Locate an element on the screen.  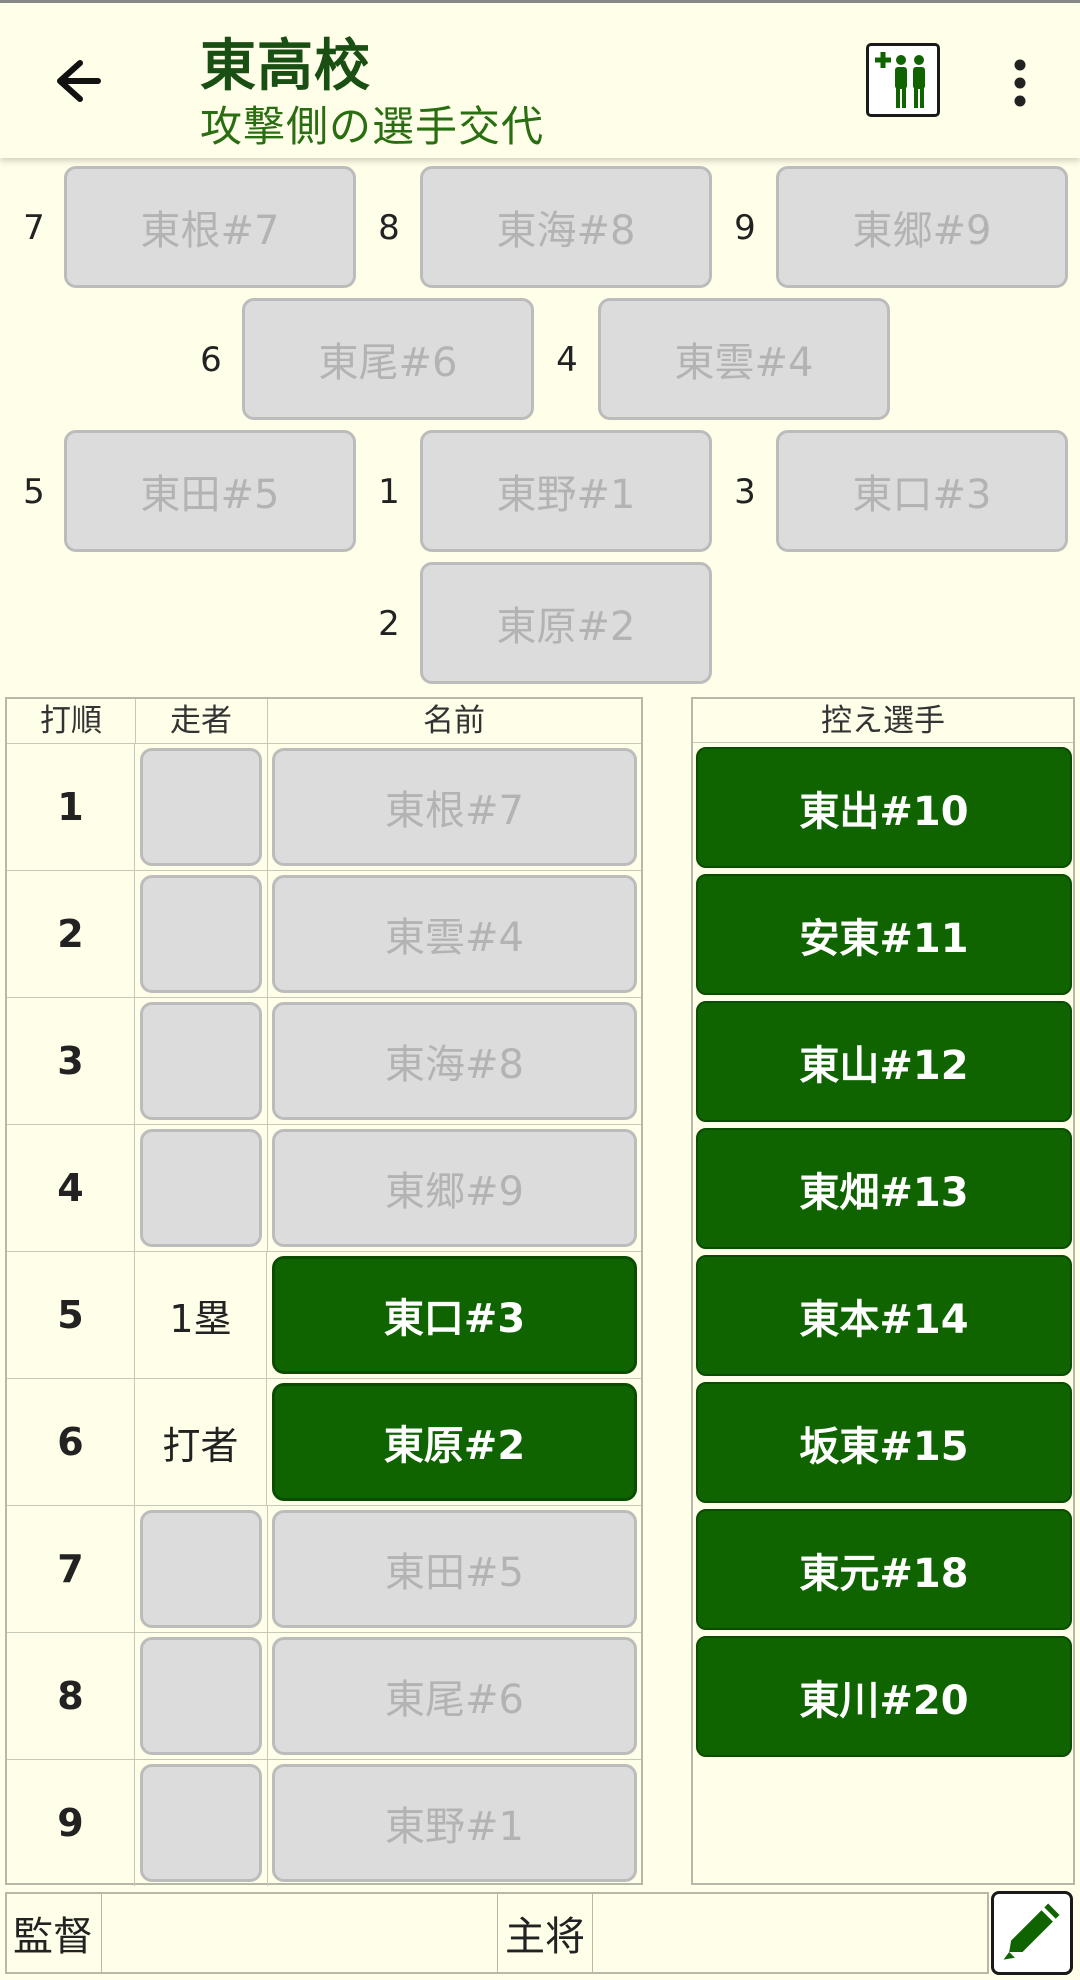
lineup-player-button: 東田#5 is located at coordinates (454, 1569).